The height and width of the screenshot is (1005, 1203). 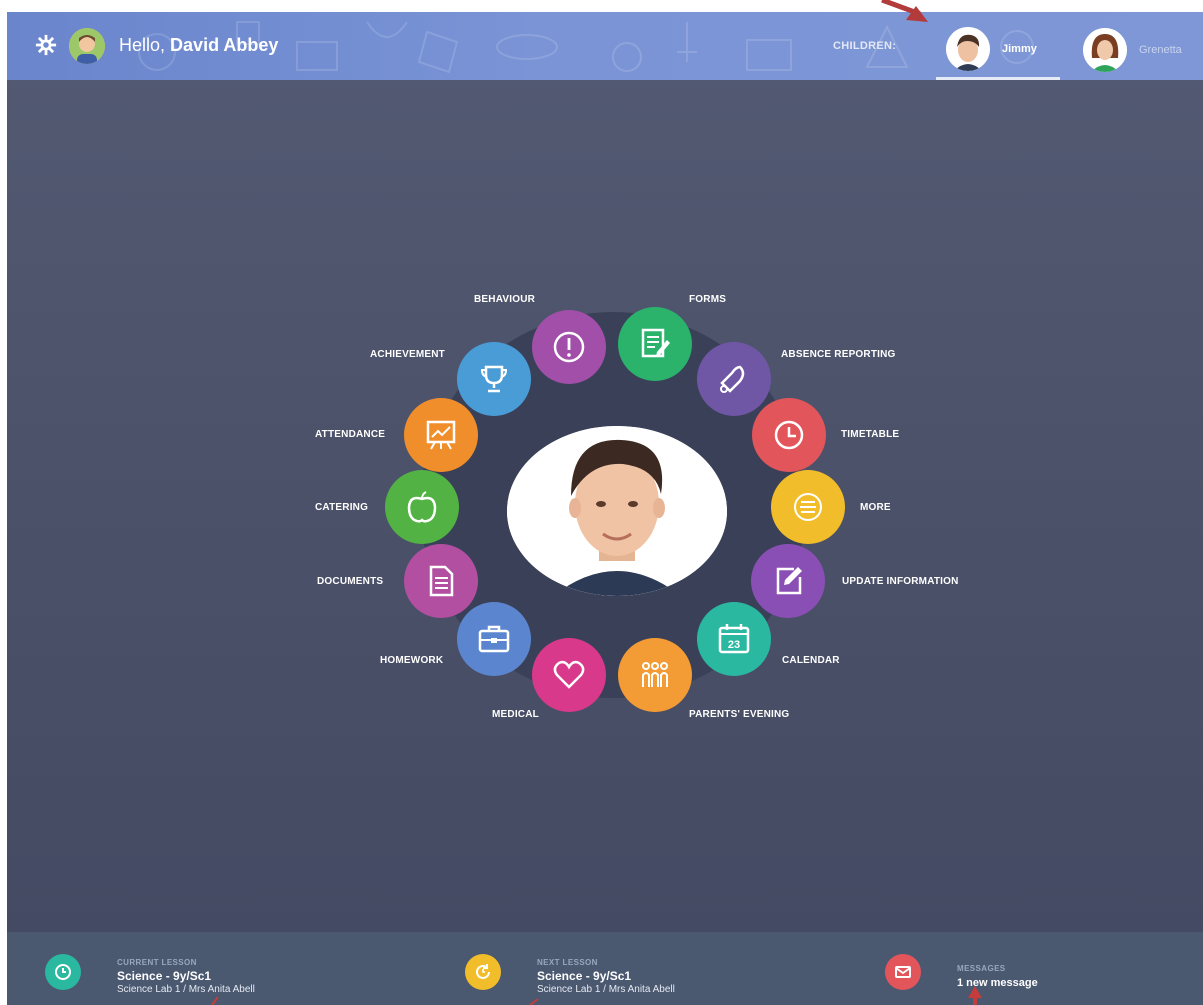 What do you see at coordinates (904, 11) in the screenshot?
I see `annotation-arrow-top` at bounding box center [904, 11].